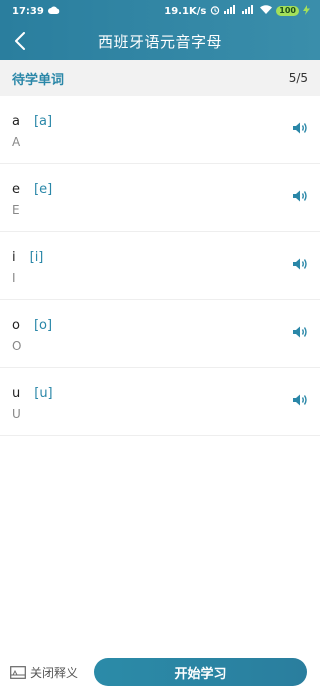  I want to click on list-item: i [i] I, so click(160, 266).